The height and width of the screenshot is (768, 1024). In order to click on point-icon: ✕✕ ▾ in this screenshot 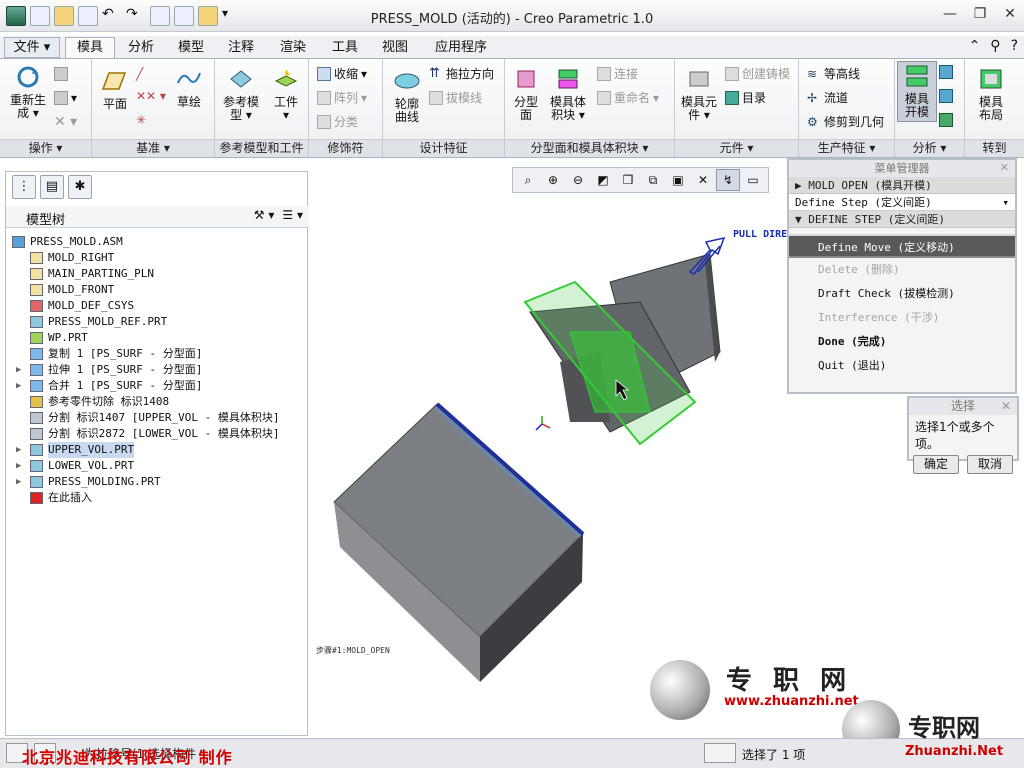, I will do `click(151, 96)`.